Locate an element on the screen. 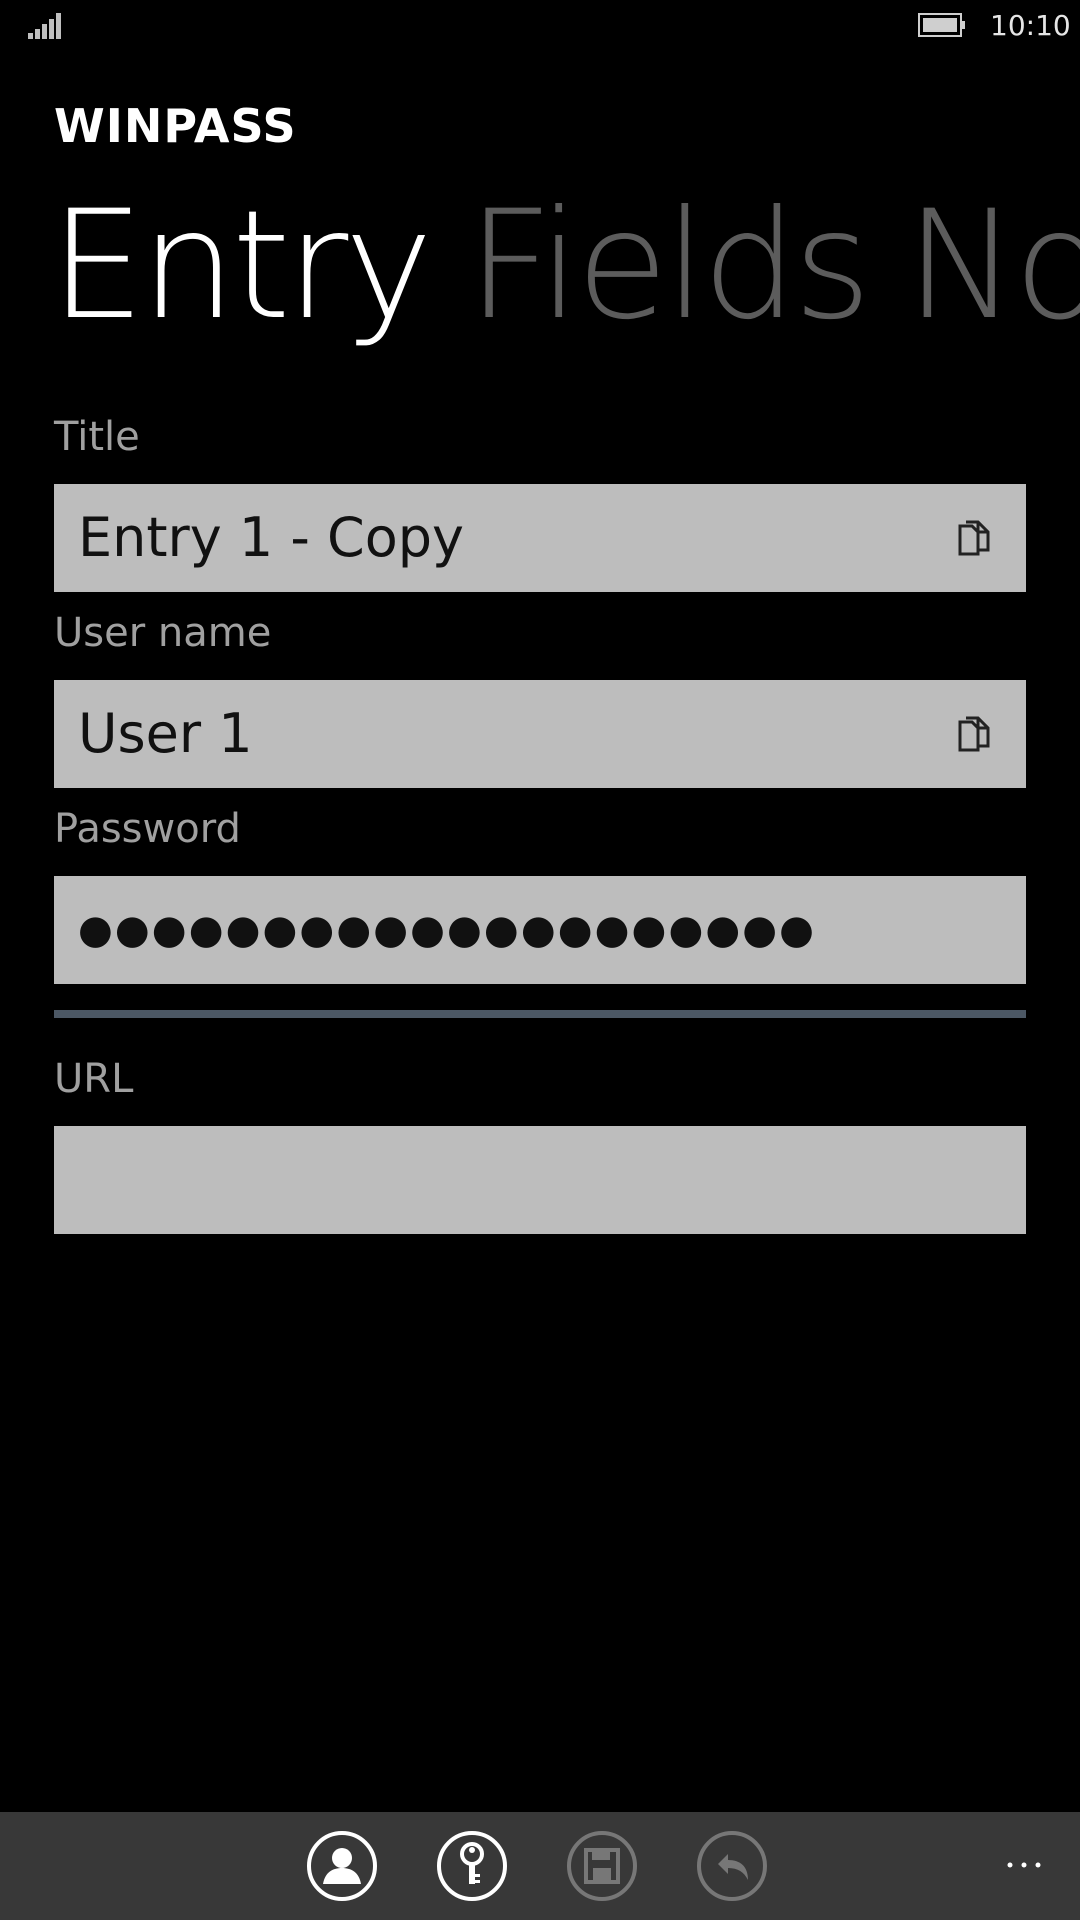  password-strength-bar is located at coordinates (540, 1014).